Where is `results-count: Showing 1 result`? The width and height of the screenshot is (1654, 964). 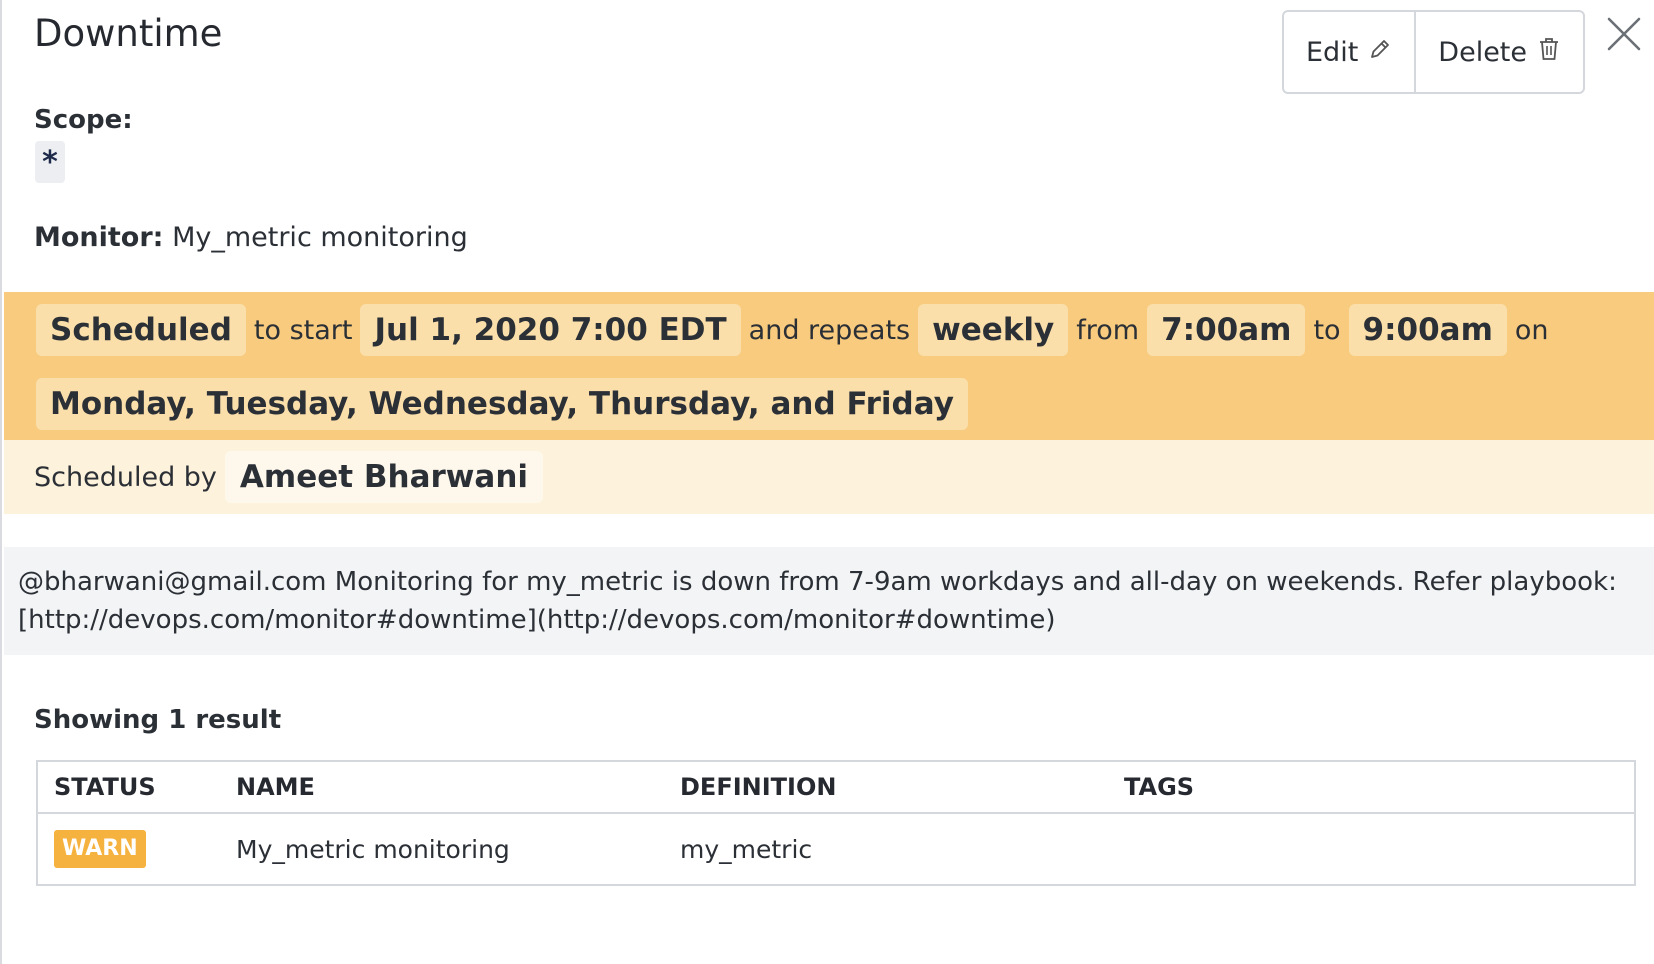
results-count: Showing 1 result is located at coordinates (158, 720).